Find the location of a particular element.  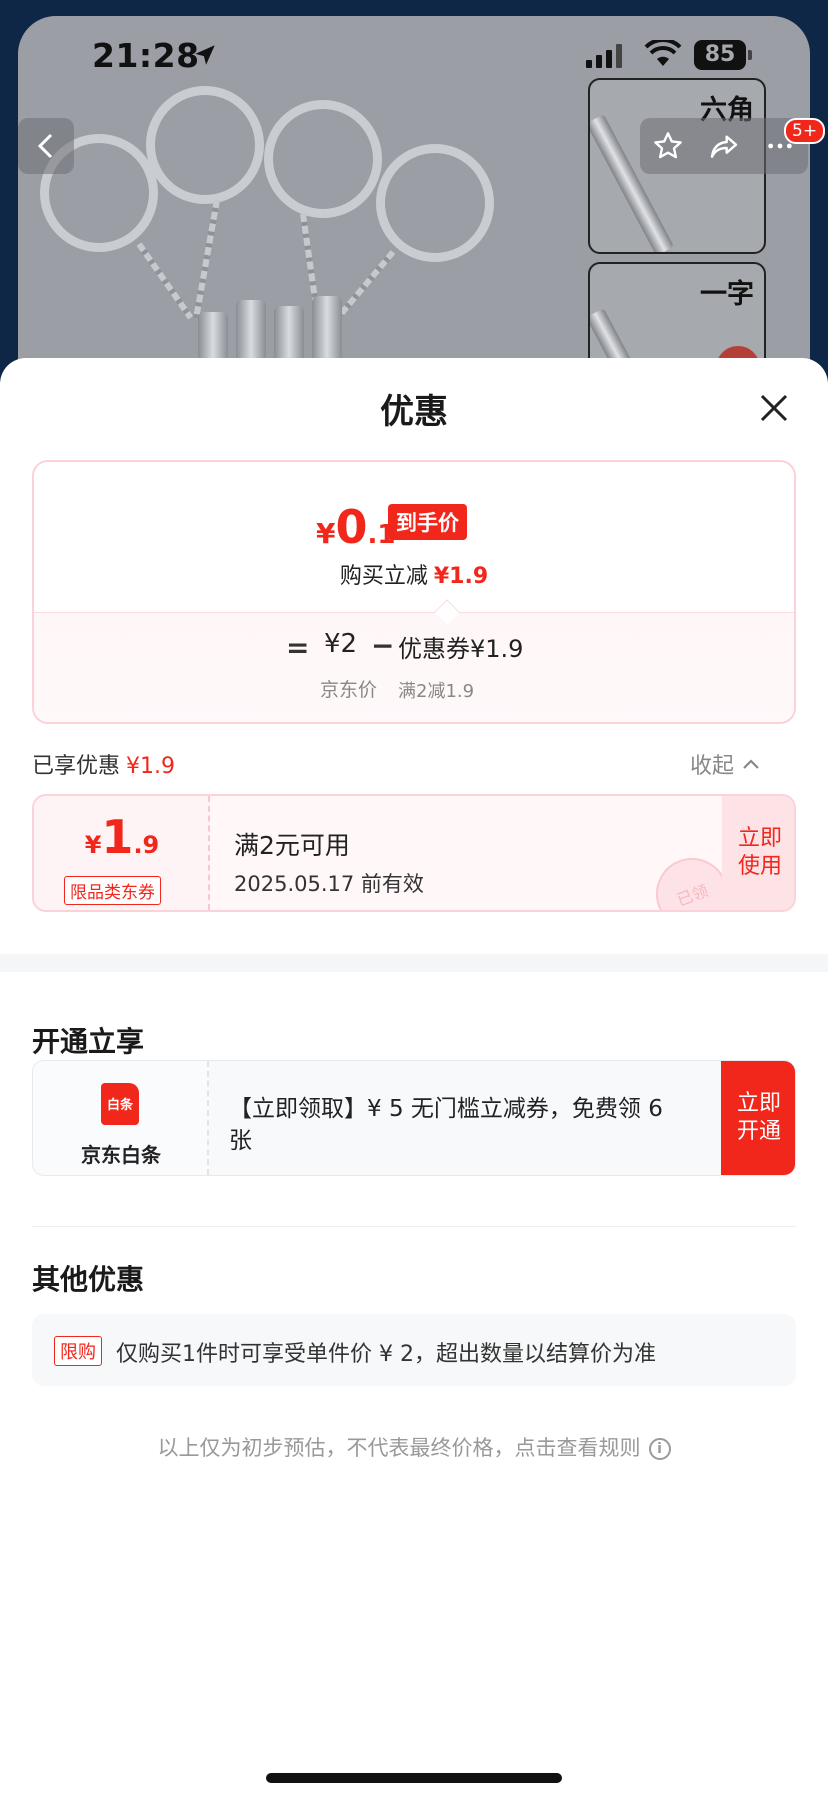

use-now-button: 立即使用 is located at coordinates (758, 853).